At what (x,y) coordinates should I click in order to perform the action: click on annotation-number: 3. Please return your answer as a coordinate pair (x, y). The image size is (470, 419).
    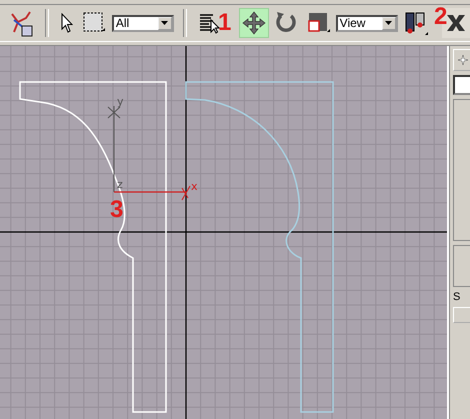
    Looking at the image, I should click on (117, 209).